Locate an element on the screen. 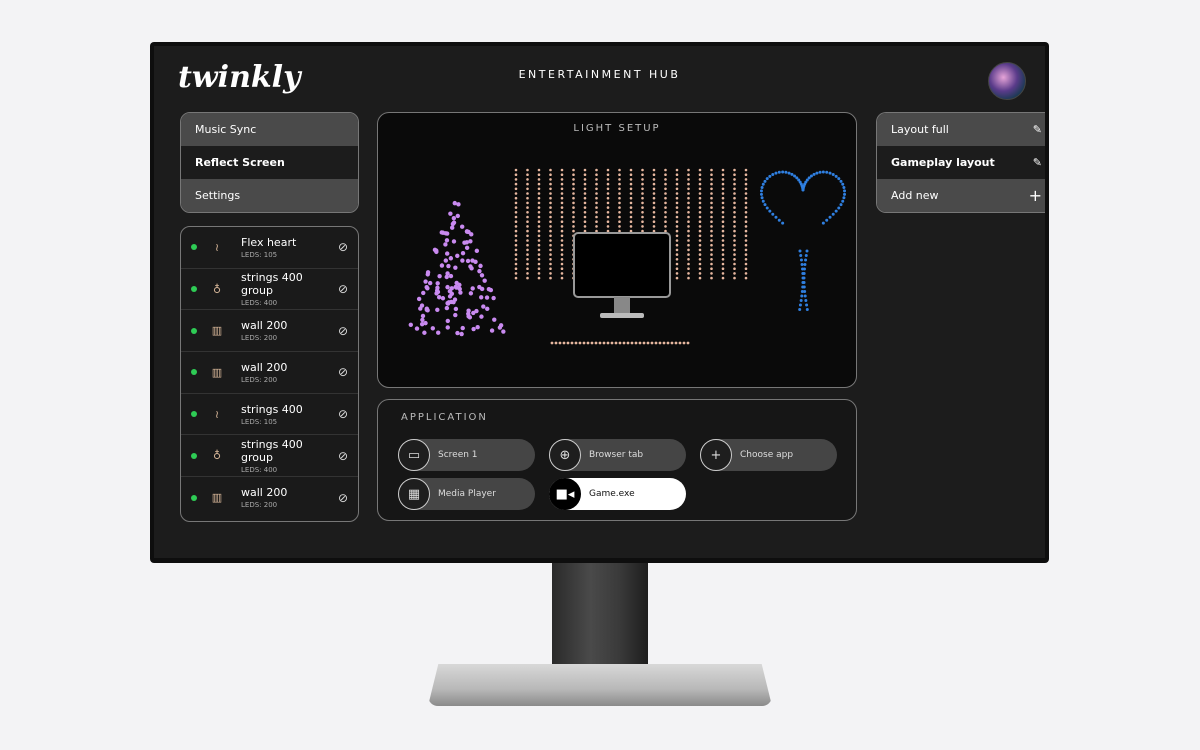 The width and height of the screenshot is (1200, 750). avatar is located at coordinates (1007, 81).